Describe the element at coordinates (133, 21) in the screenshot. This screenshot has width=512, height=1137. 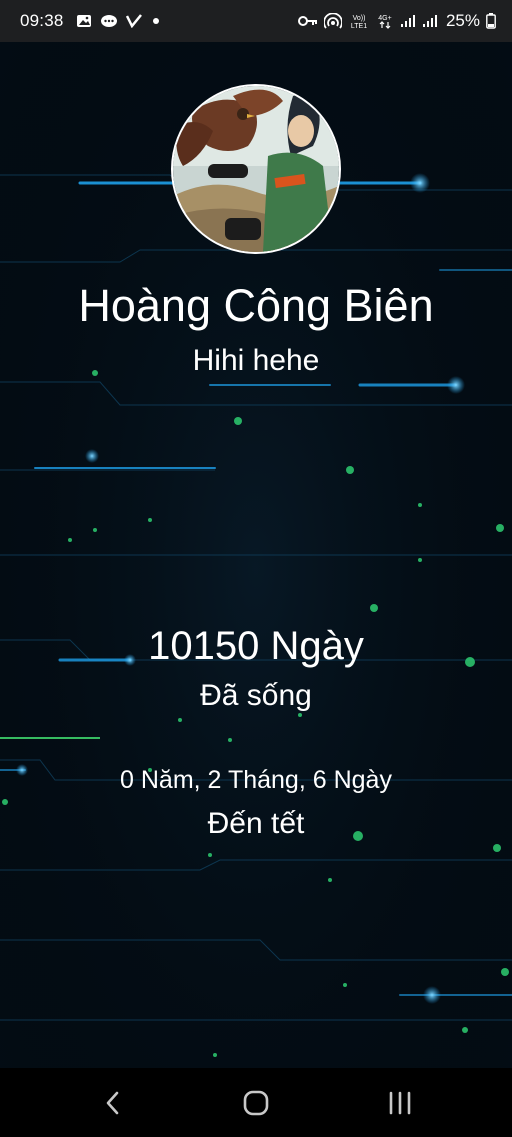
I see `v-app-icon` at that location.